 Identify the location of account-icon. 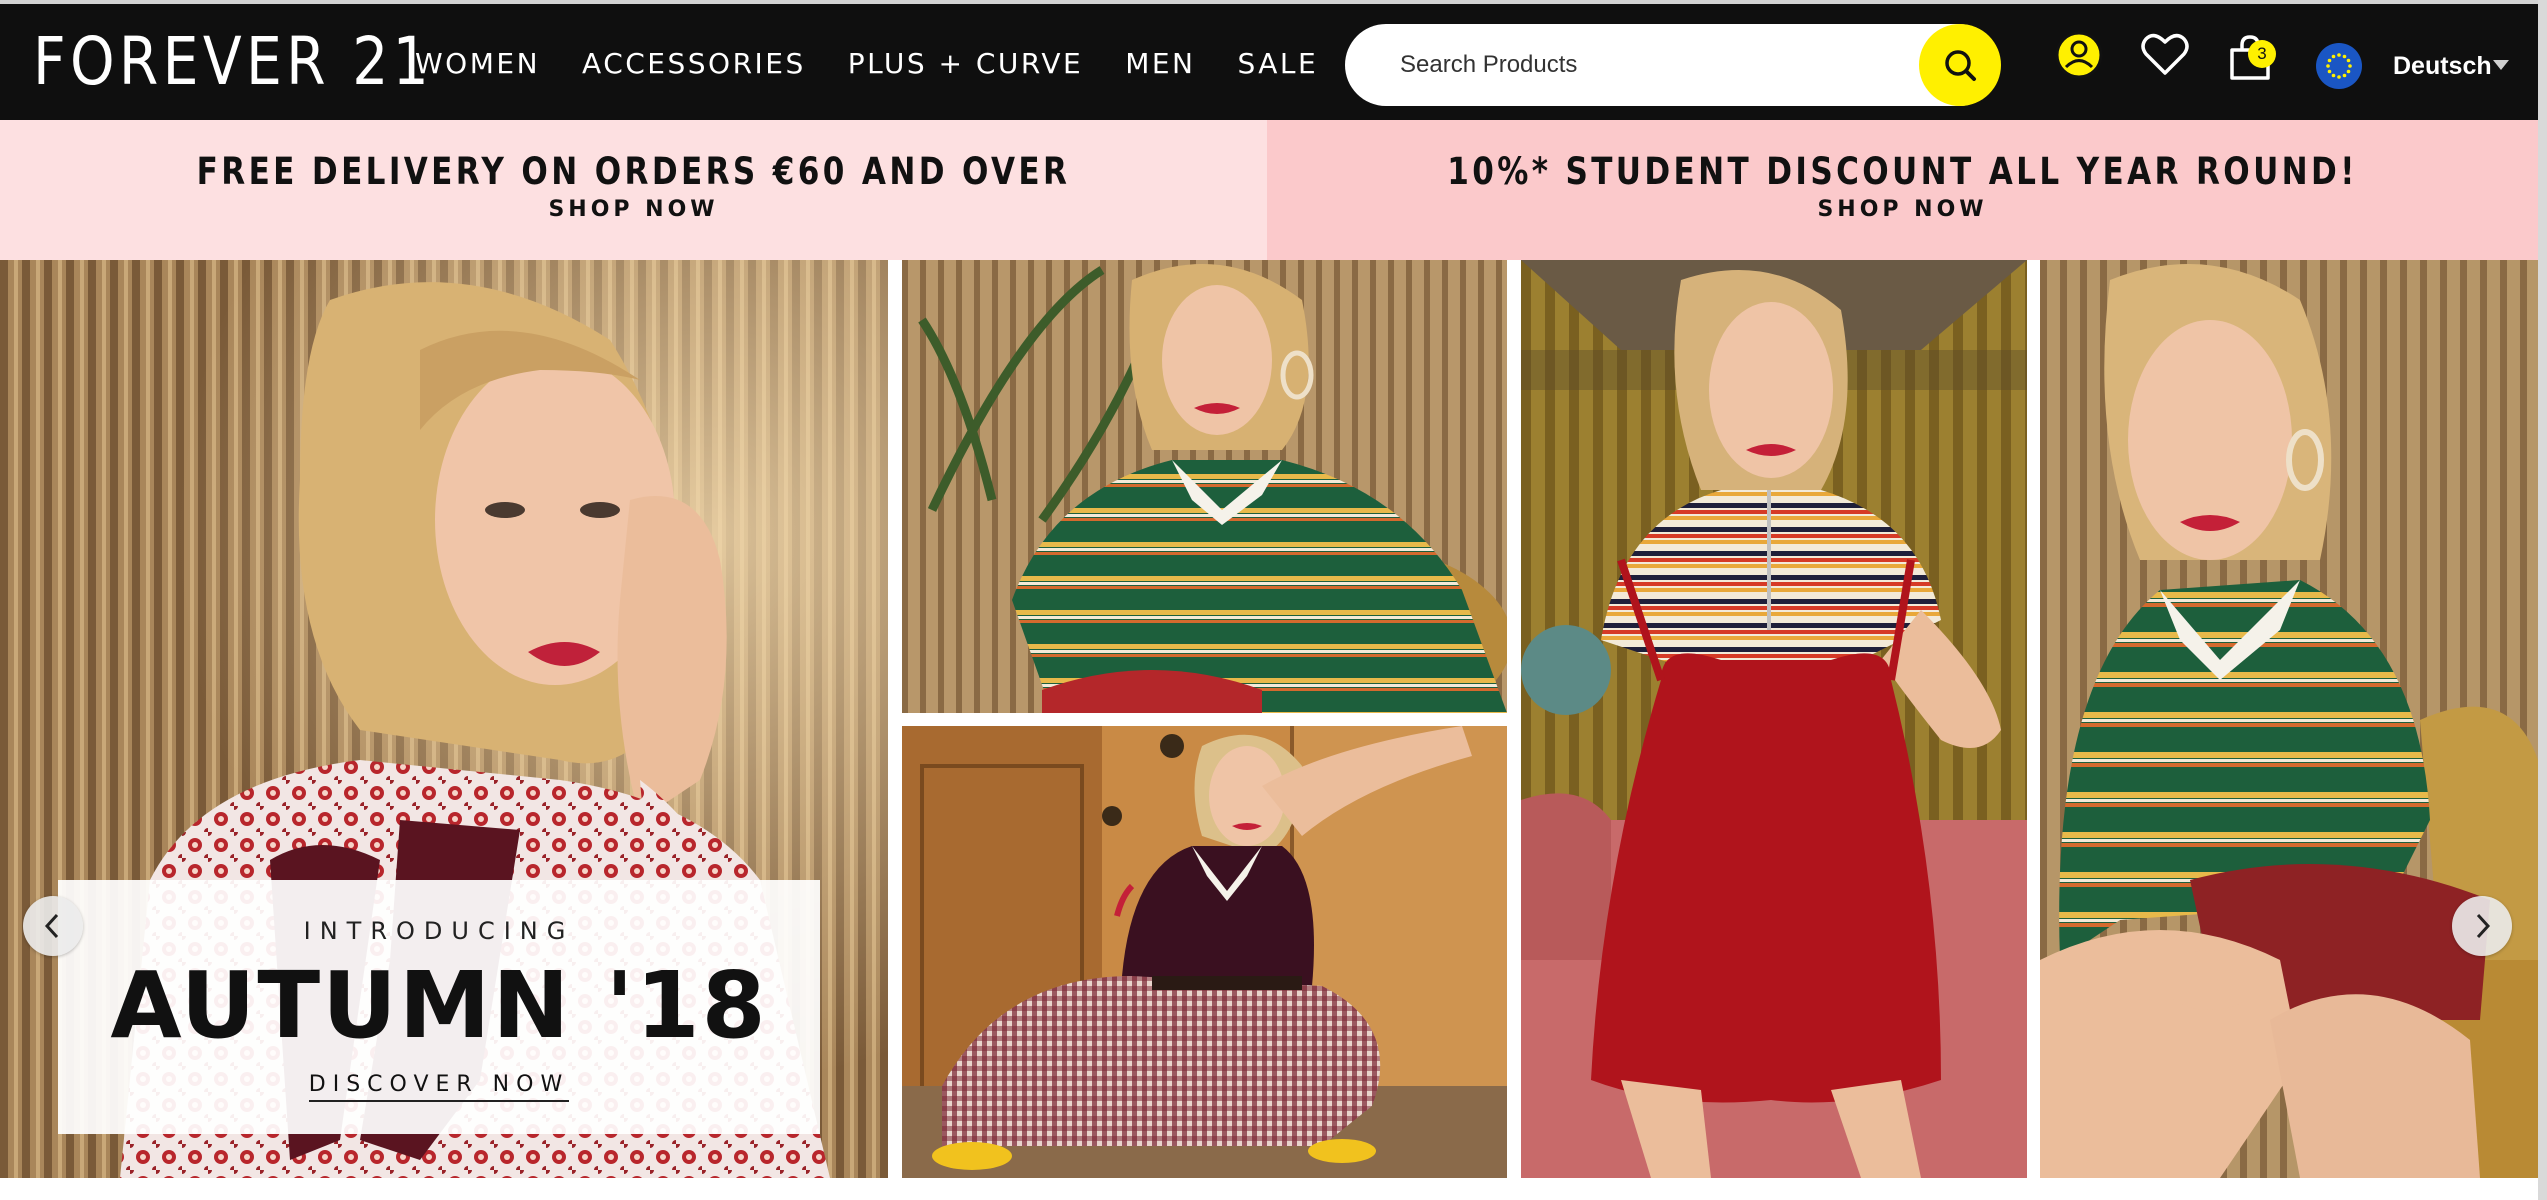
(2079, 55).